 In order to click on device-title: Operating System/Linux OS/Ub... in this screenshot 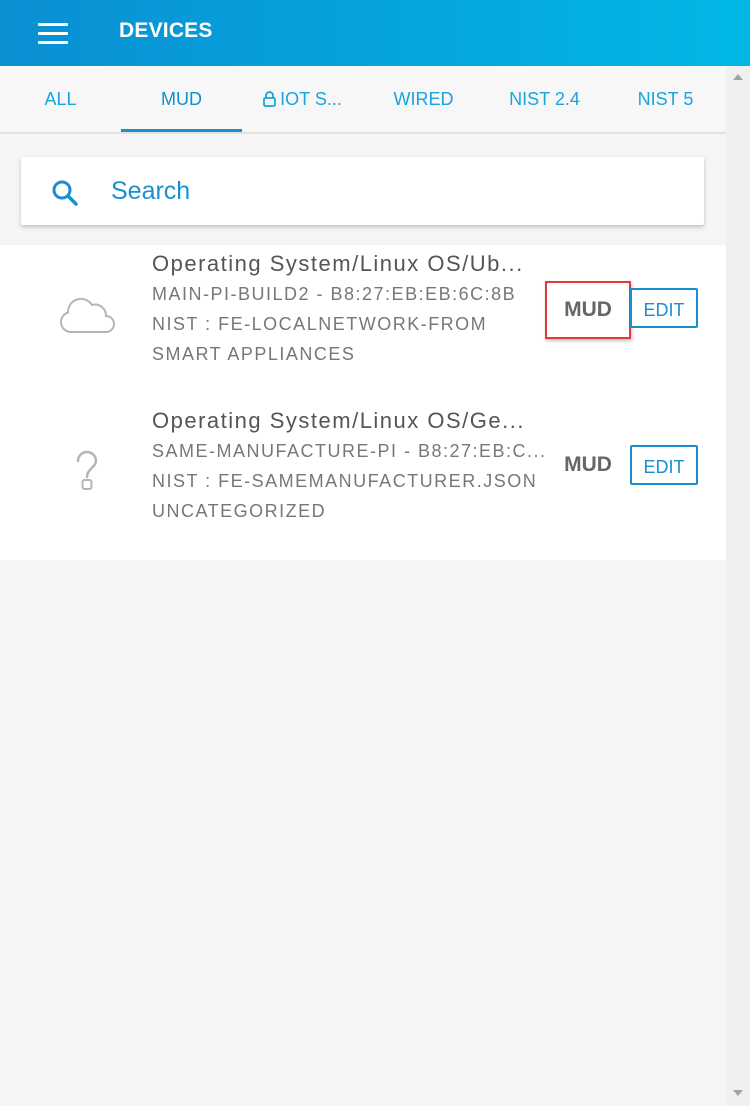, I will do `click(338, 263)`.